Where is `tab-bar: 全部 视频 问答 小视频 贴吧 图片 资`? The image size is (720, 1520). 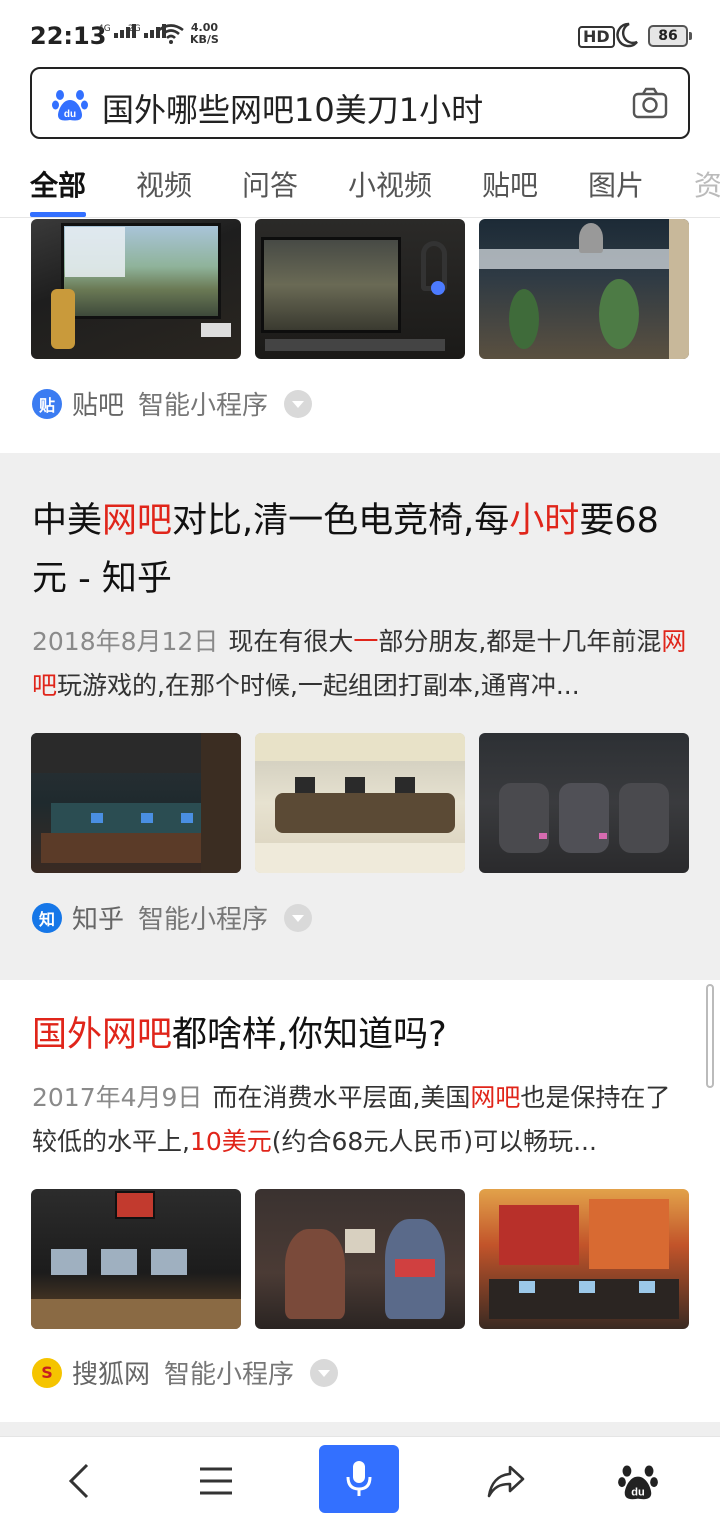
tab-bar: 全部 视频 问答 小视频 贴吧 图片 资 is located at coordinates (360, 184).